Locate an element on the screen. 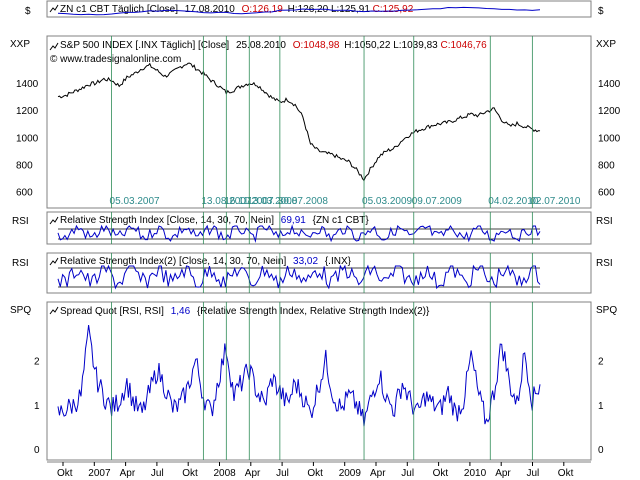 The height and width of the screenshot is (480, 640). spx-y-tick-left: 600 is located at coordinates (24, 192).